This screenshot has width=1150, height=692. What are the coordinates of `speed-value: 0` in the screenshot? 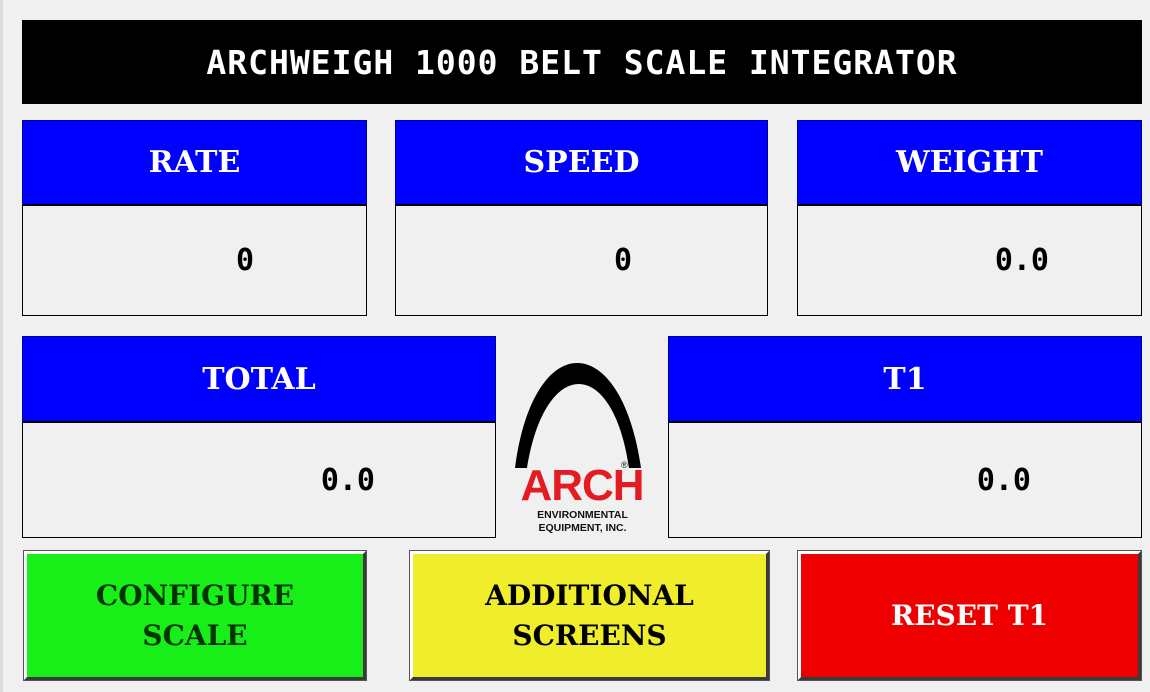 It's located at (581, 261).